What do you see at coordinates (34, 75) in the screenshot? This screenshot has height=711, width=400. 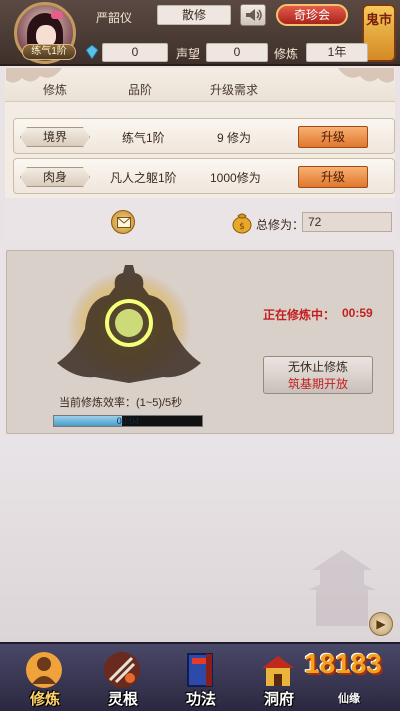 I see `cloud-ornament-left-icon` at bounding box center [34, 75].